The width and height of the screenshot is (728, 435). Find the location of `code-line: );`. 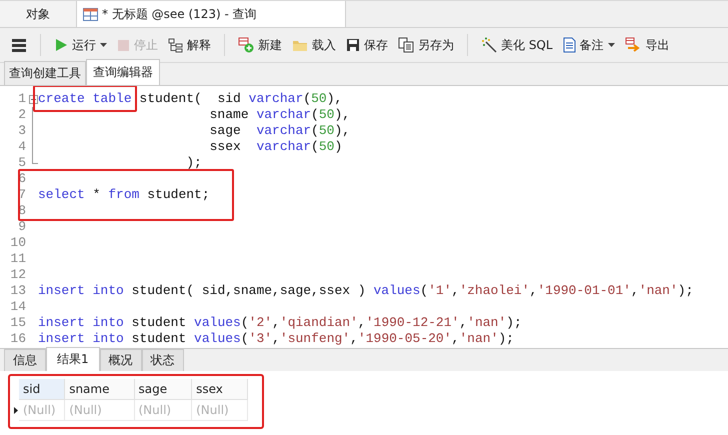

code-line: ); is located at coordinates (194, 163).